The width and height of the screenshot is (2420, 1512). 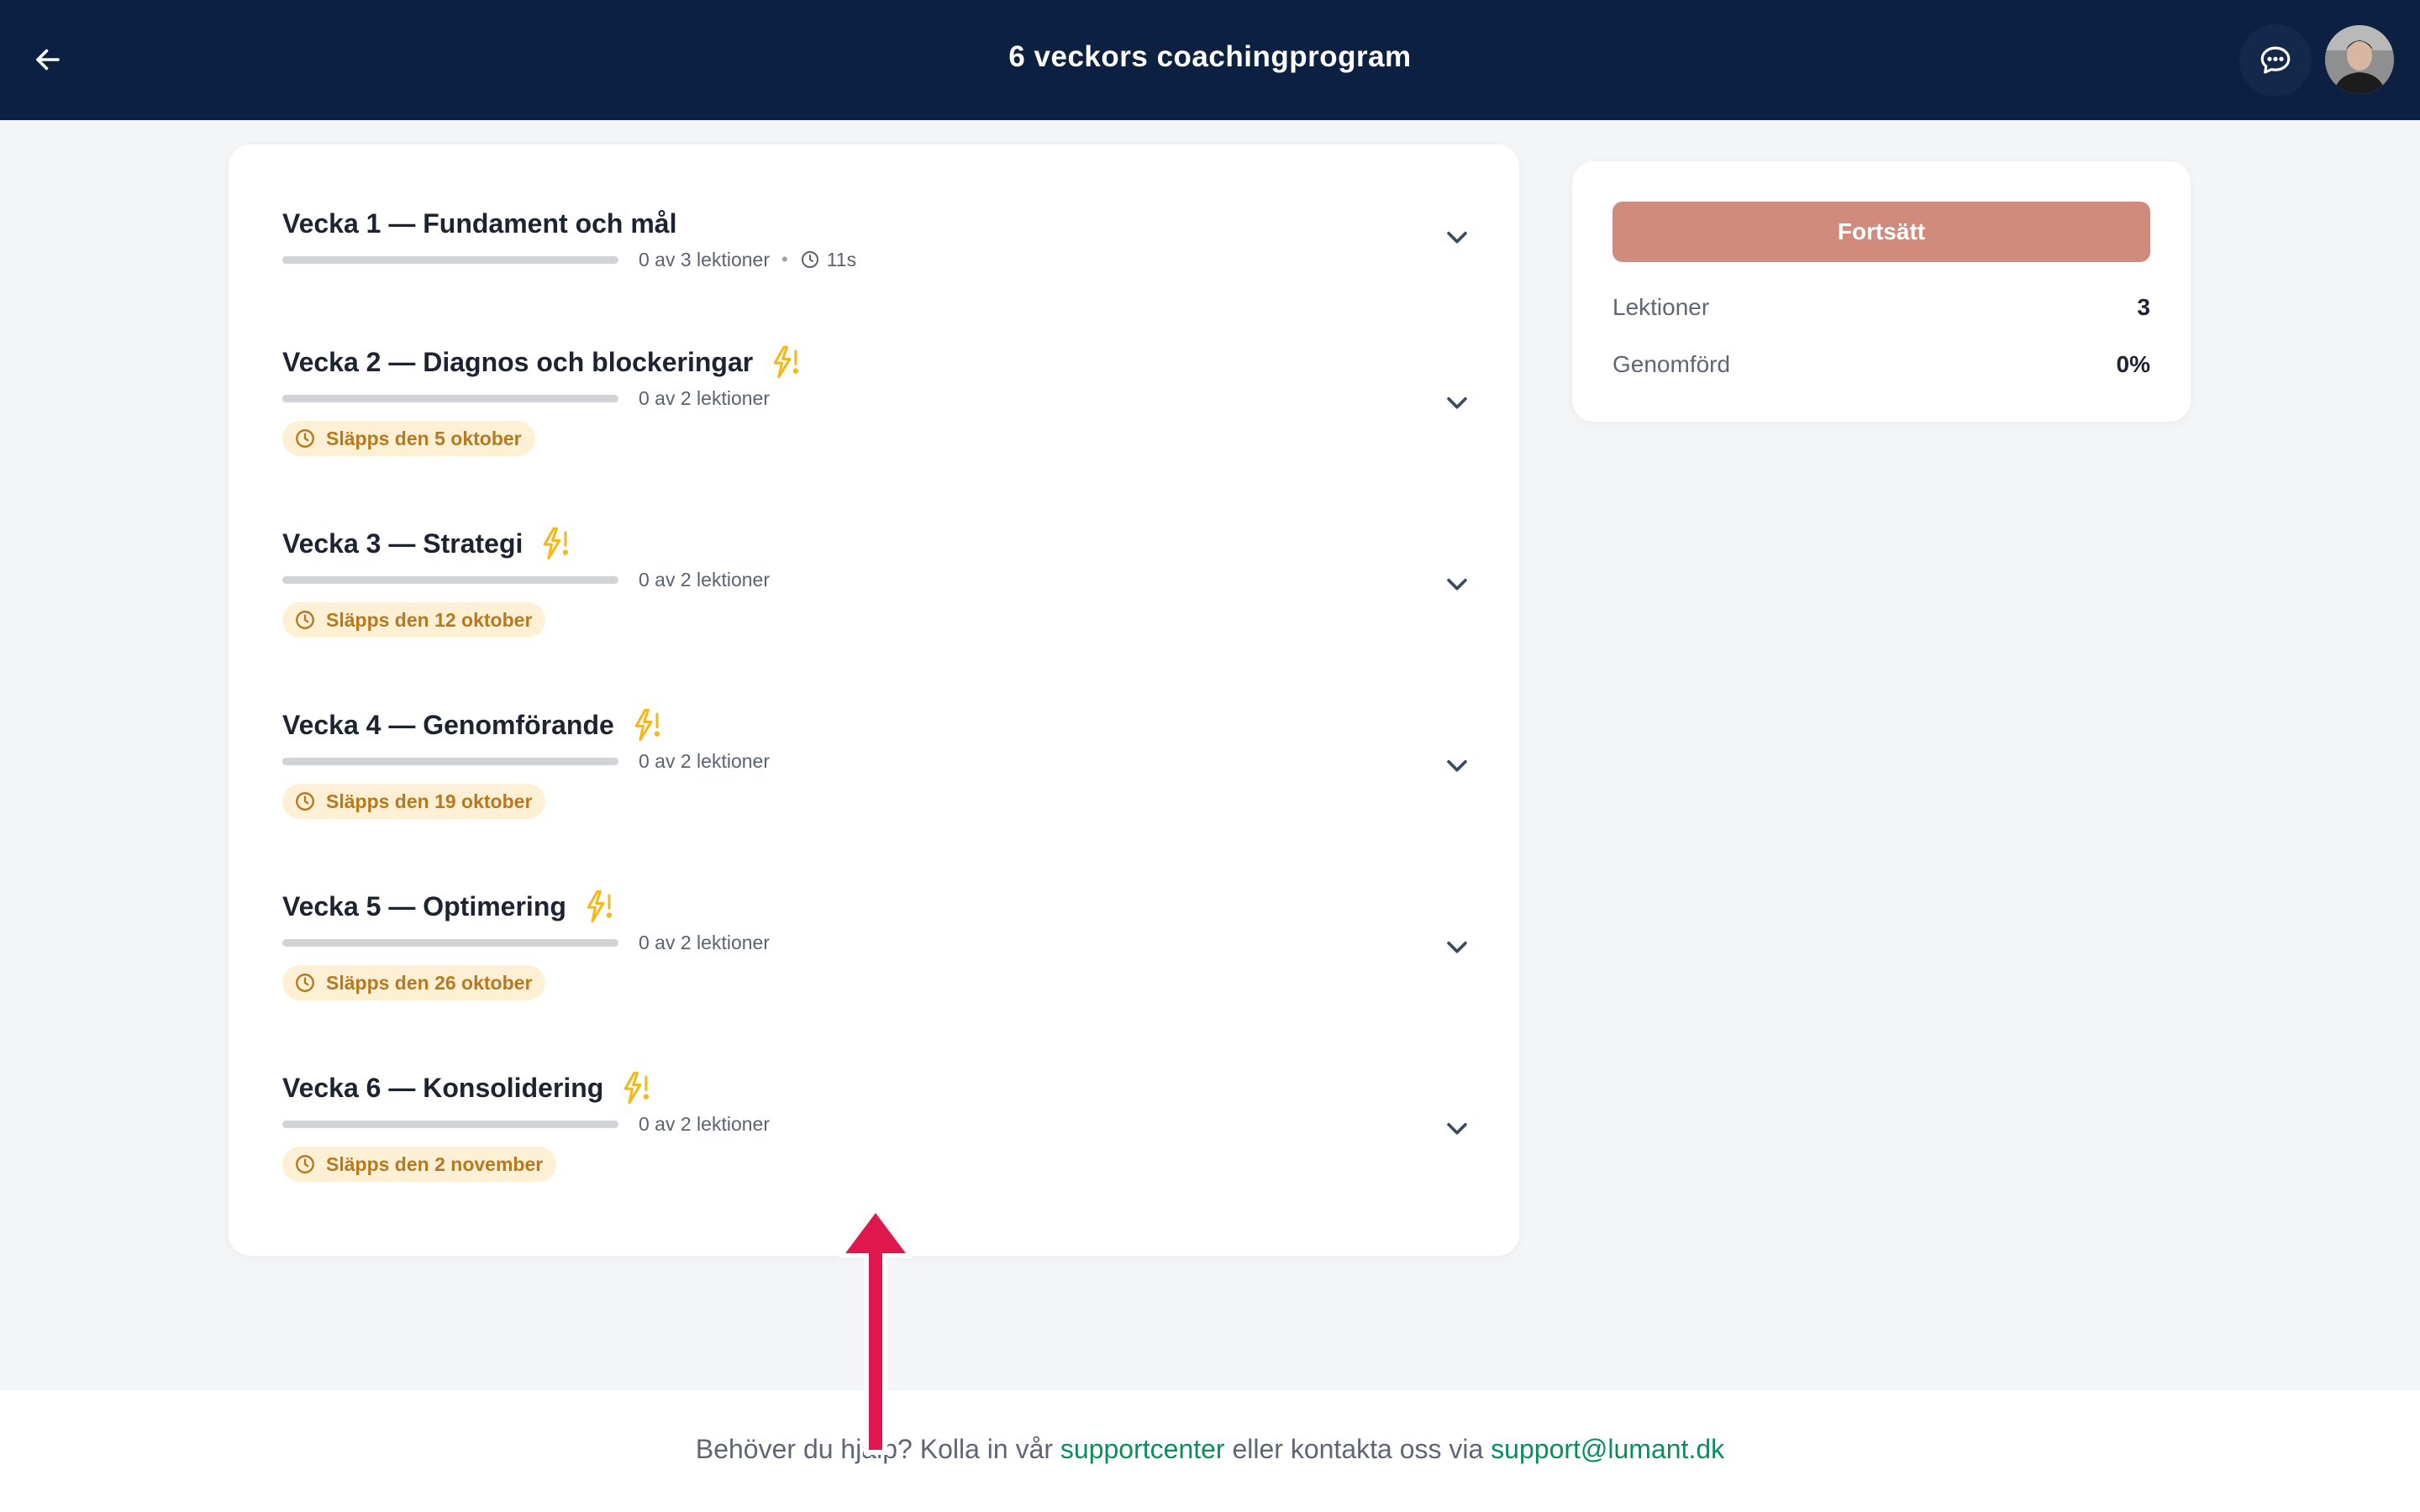 I want to click on stat-label: Genomförd, so click(x=1671, y=364).